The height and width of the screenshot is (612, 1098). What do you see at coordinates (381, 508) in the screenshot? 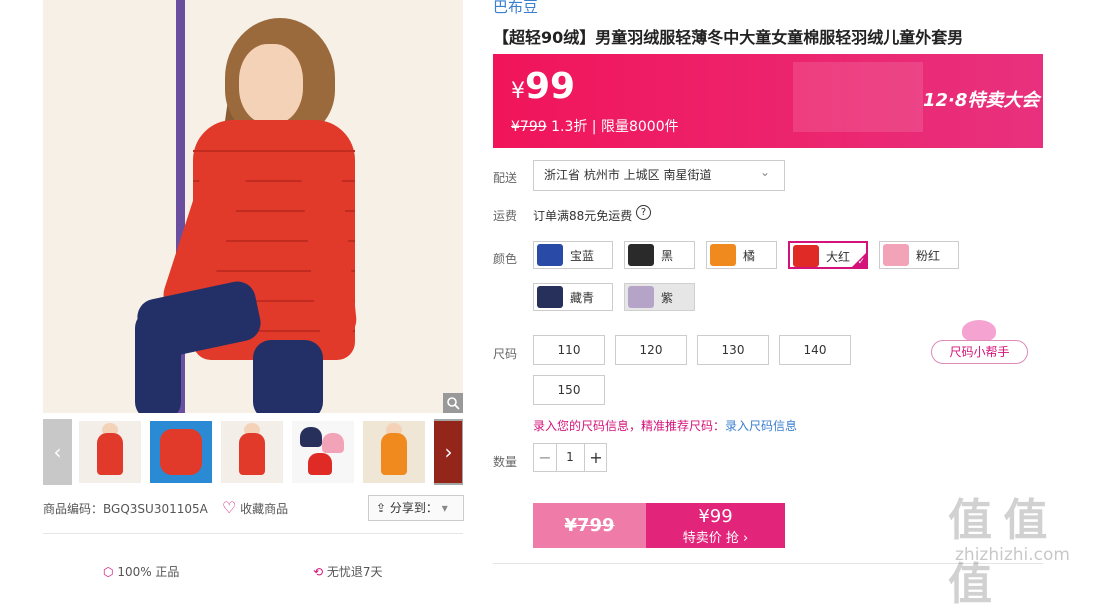
I see `share-icon: ⇪` at bounding box center [381, 508].